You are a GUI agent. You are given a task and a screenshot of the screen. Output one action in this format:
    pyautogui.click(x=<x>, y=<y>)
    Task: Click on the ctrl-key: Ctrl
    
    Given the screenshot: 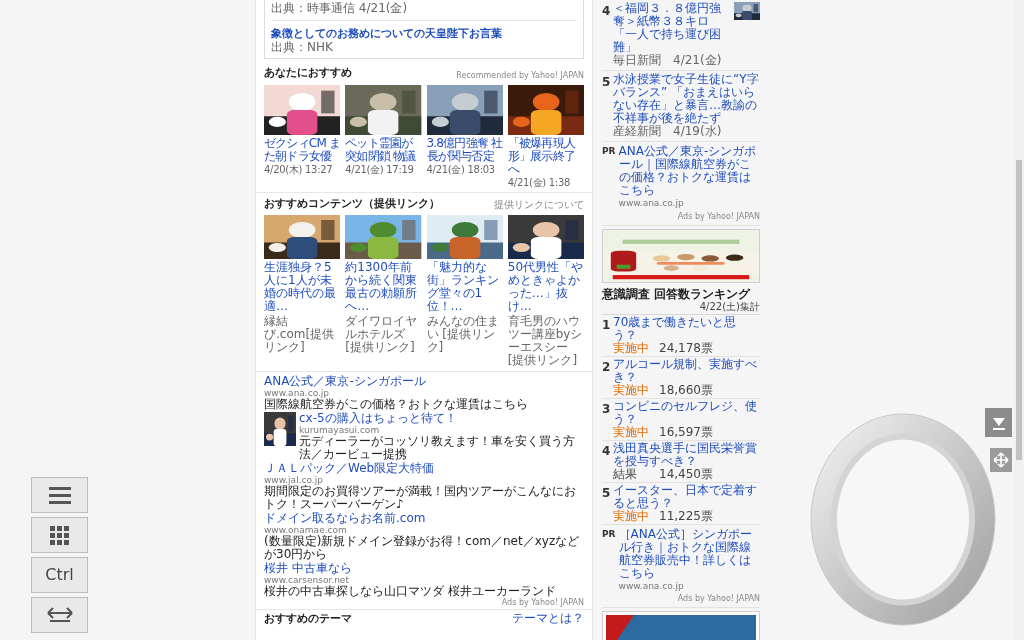 What is the action you would take?
    pyautogui.click(x=59, y=575)
    